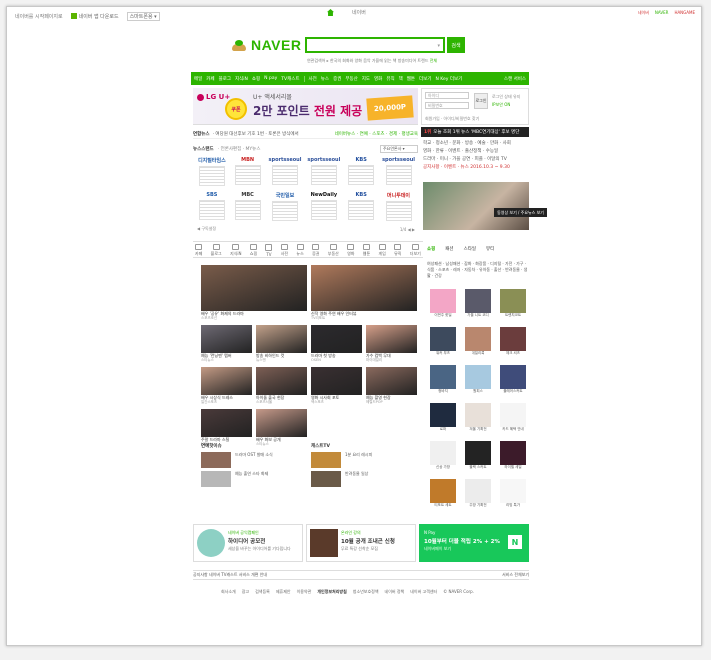 Image resolution: width=711 pixels, height=660 pixels. I want to click on service-13: 더보기, so click(415, 249).